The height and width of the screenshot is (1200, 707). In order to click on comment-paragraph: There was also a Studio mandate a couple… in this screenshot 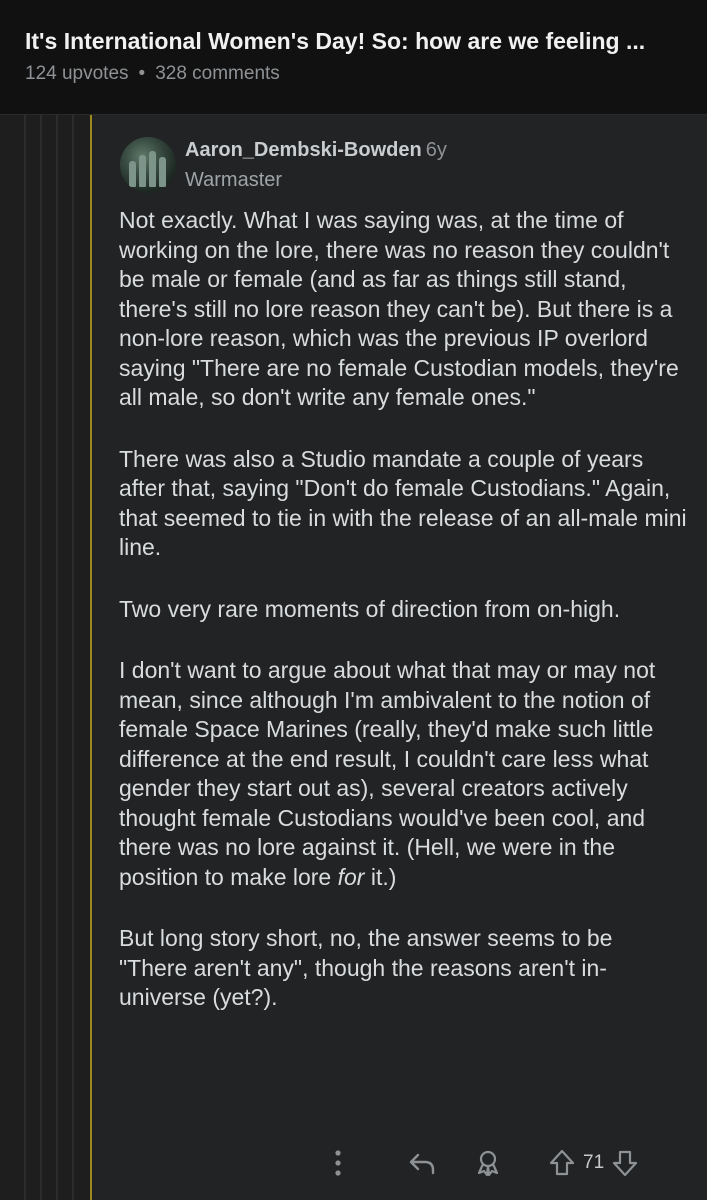, I will do `click(403, 503)`.